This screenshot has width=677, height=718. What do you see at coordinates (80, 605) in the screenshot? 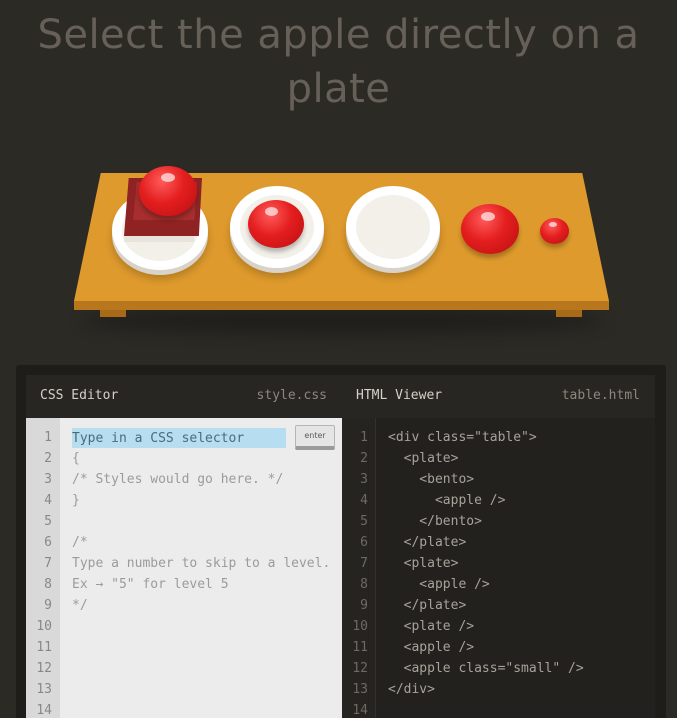
I see `code-line: */` at bounding box center [80, 605].